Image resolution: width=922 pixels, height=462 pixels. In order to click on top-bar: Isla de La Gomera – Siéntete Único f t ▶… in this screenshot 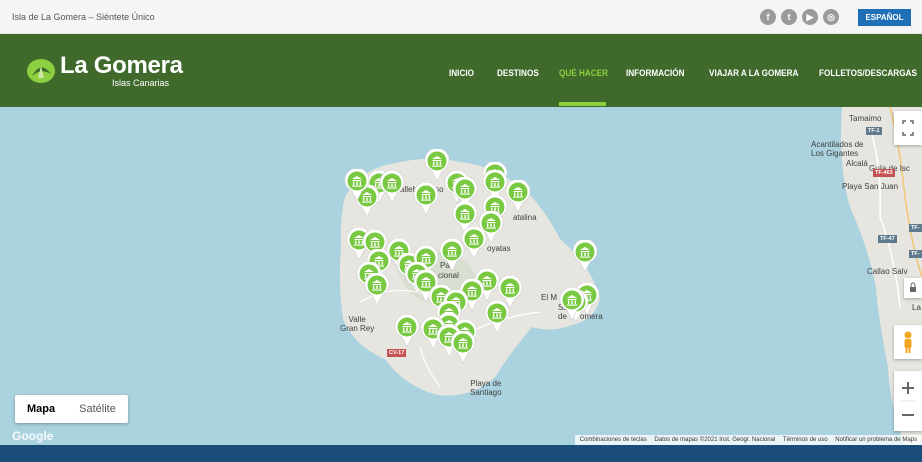, I will do `click(461, 17)`.